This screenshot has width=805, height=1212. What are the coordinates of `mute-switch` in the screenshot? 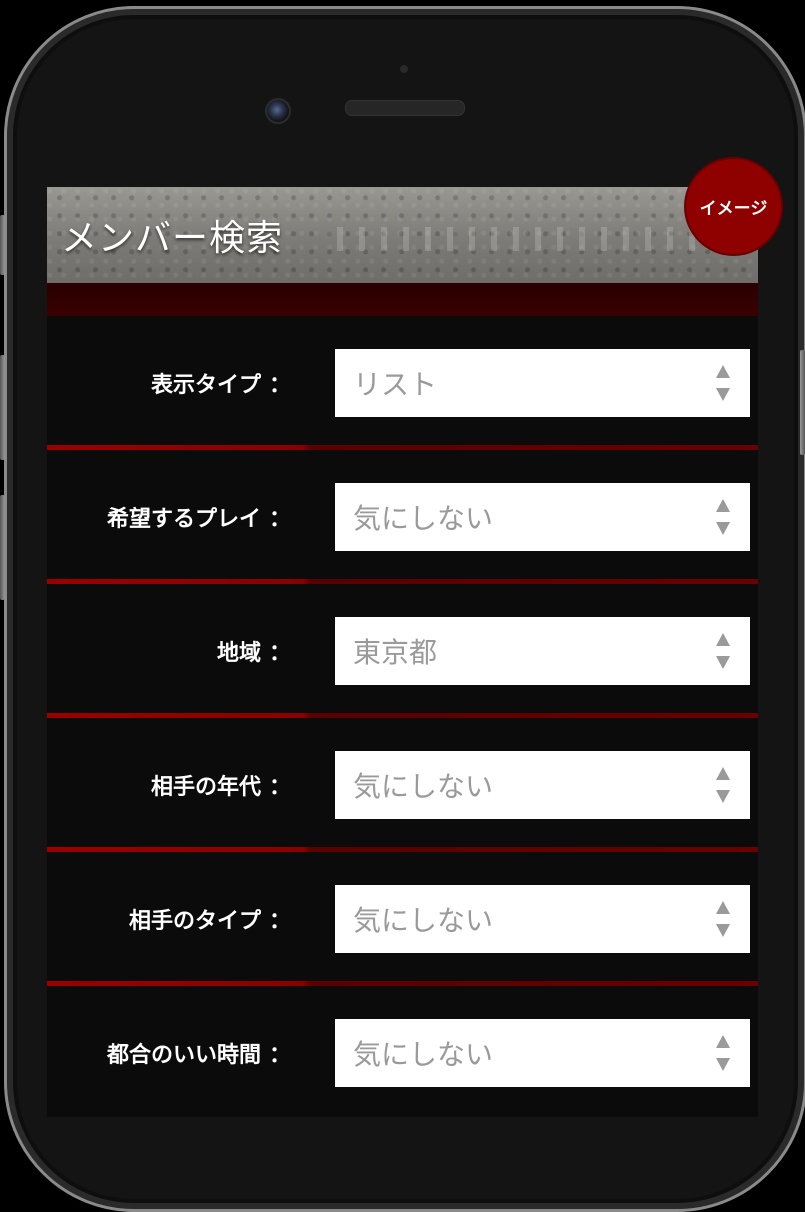 It's located at (2, 245).